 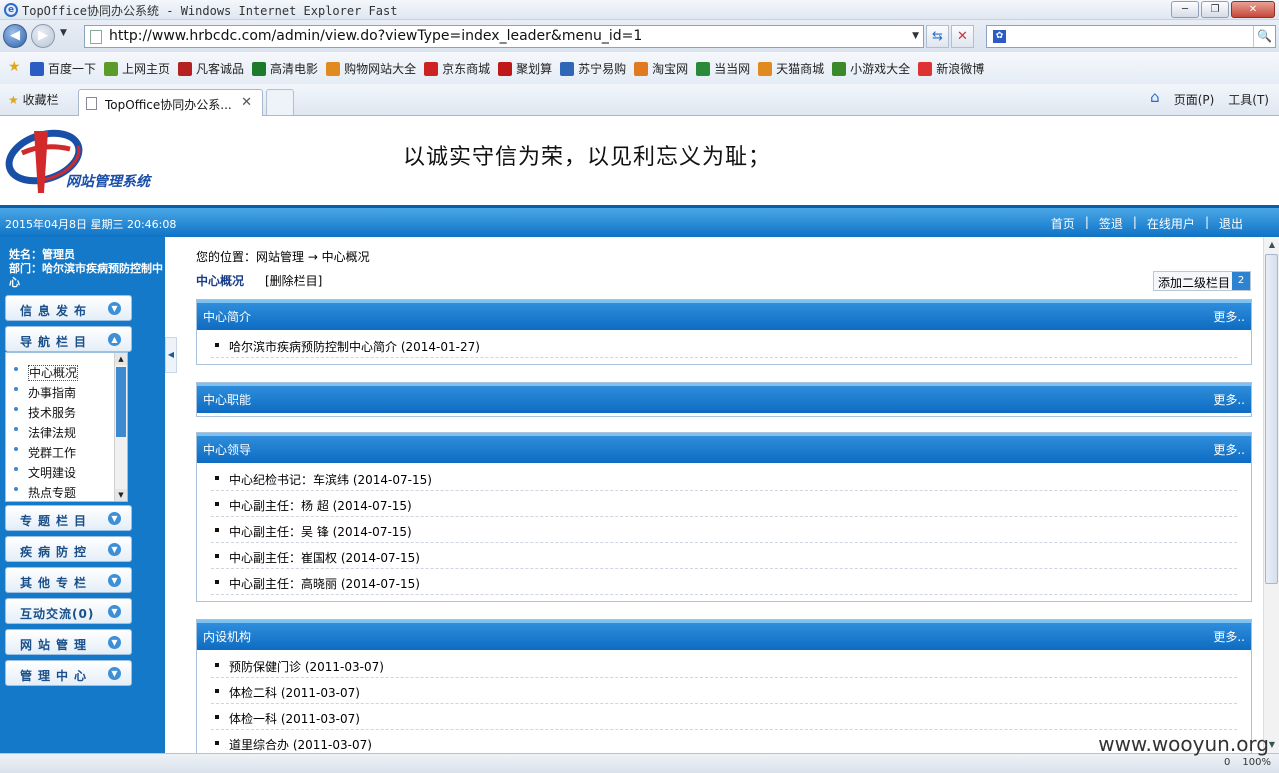 What do you see at coordinates (45, 472) in the screenshot?
I see `submenu-item-civilization: 文明建设` at bounding box center [45, 472].